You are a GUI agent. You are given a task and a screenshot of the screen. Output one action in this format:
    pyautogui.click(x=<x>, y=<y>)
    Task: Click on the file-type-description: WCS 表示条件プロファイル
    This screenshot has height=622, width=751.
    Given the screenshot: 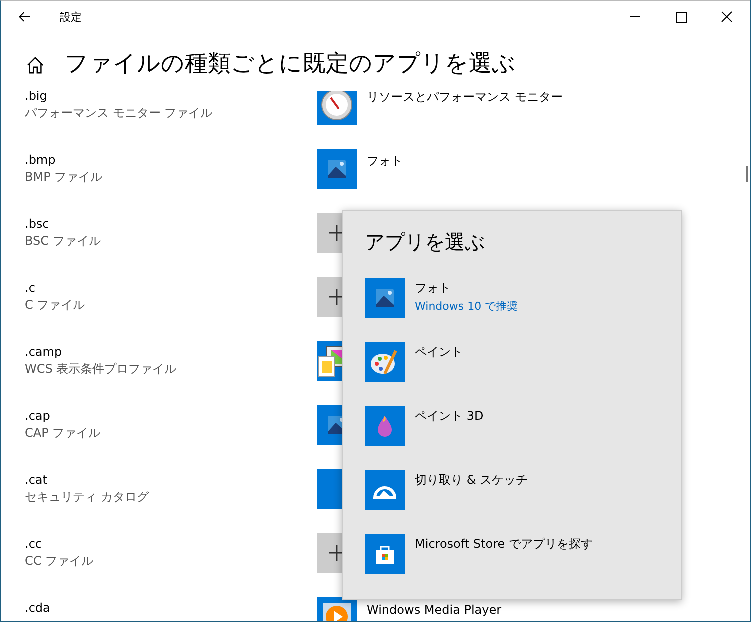 What is the action you would take?
    pyautogui.click(x=101, y=369)
    